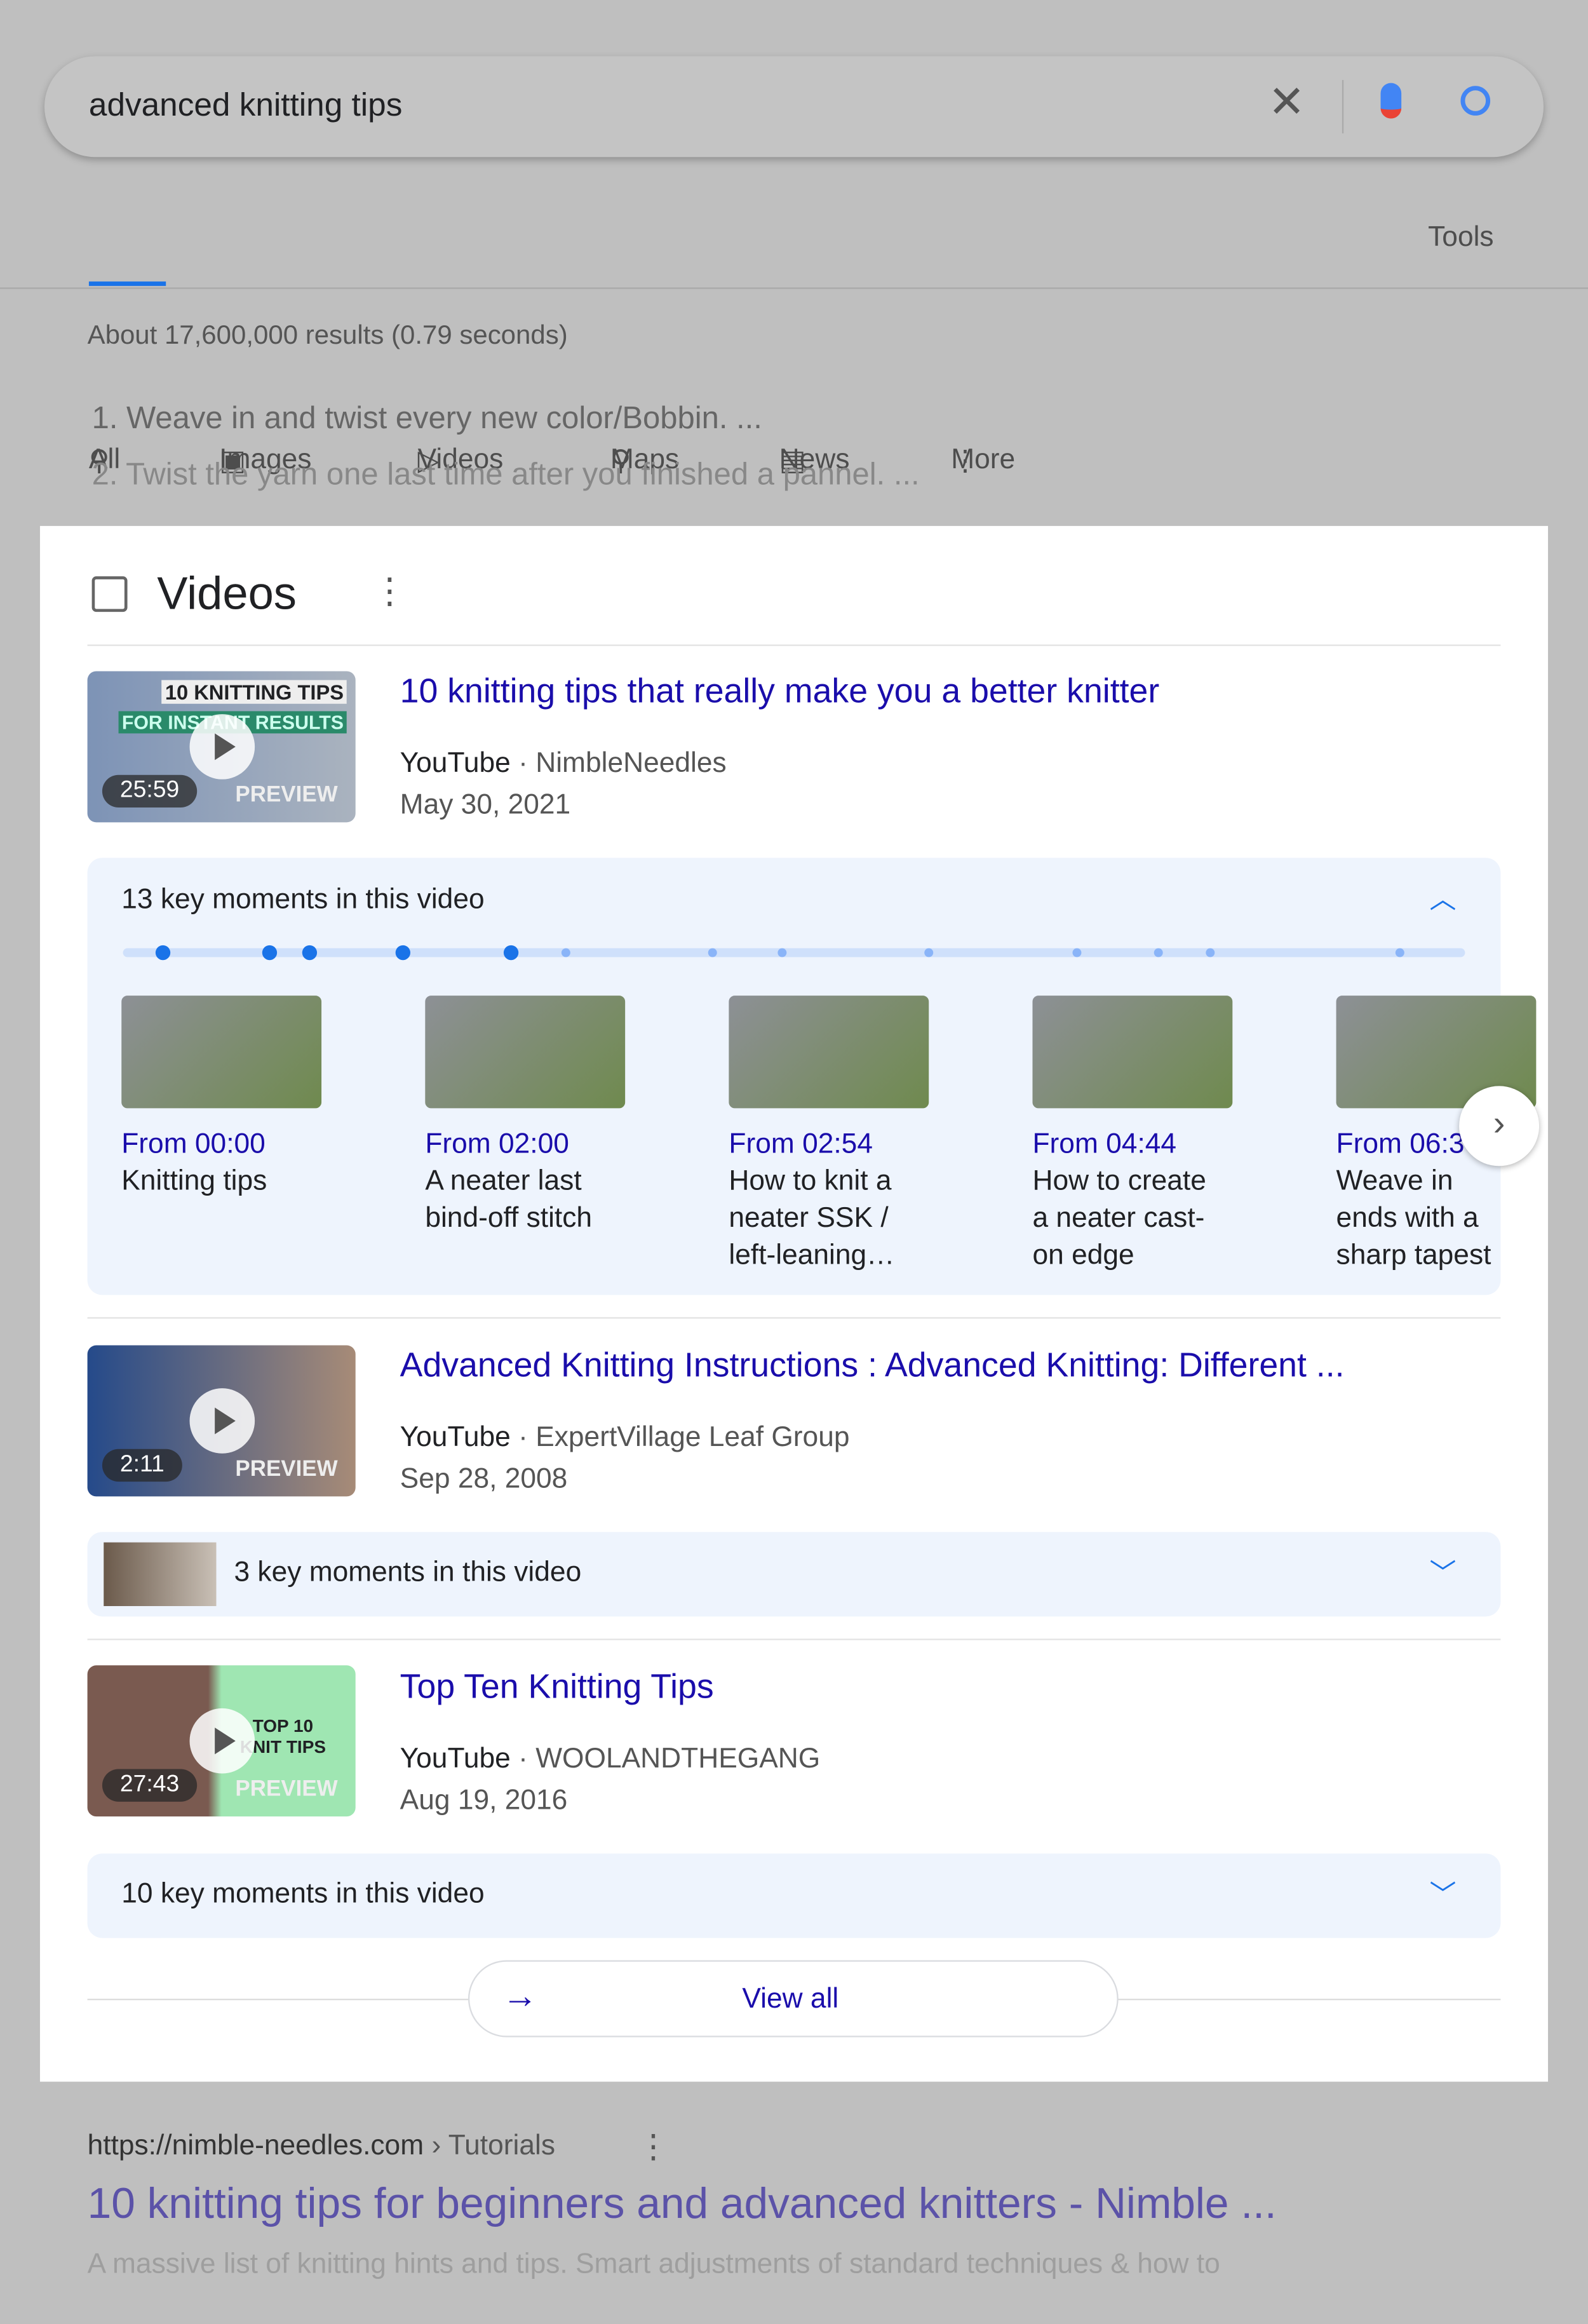 The image size is (1588, 2324). I want to click on video-title-link: Advanced Knitting Instructions, so click(872, 1366).